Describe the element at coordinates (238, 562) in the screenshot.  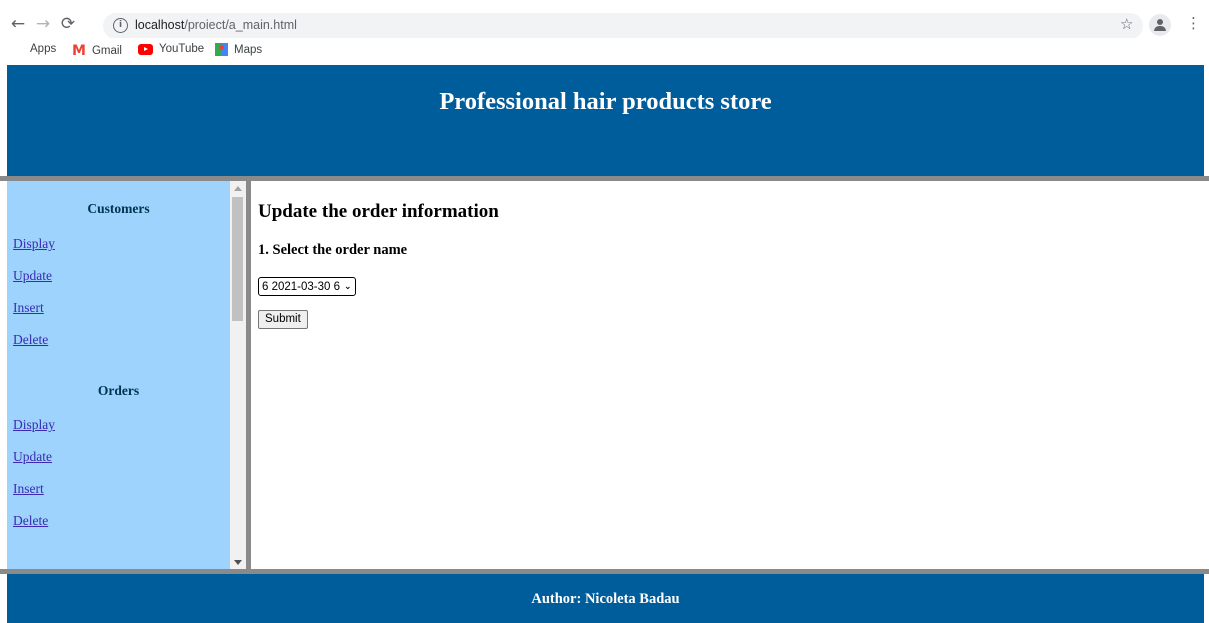
I see `scroll-down-arrow-icon` at that location.